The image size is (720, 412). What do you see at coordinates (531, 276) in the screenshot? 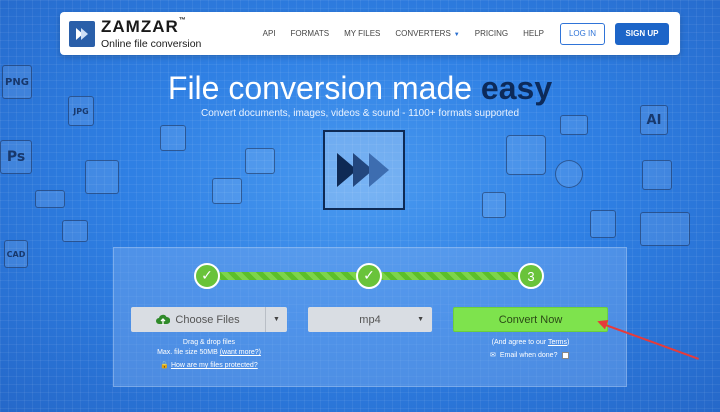
I see `step-3-indicator: 3` at bounding box center [531, 276].